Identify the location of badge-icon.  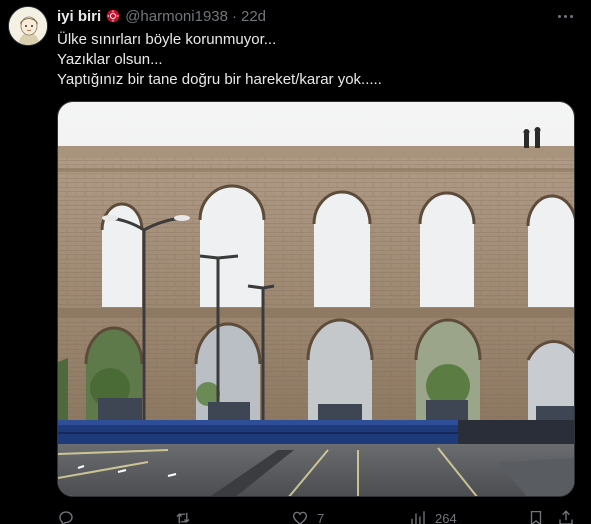
(113, 16).